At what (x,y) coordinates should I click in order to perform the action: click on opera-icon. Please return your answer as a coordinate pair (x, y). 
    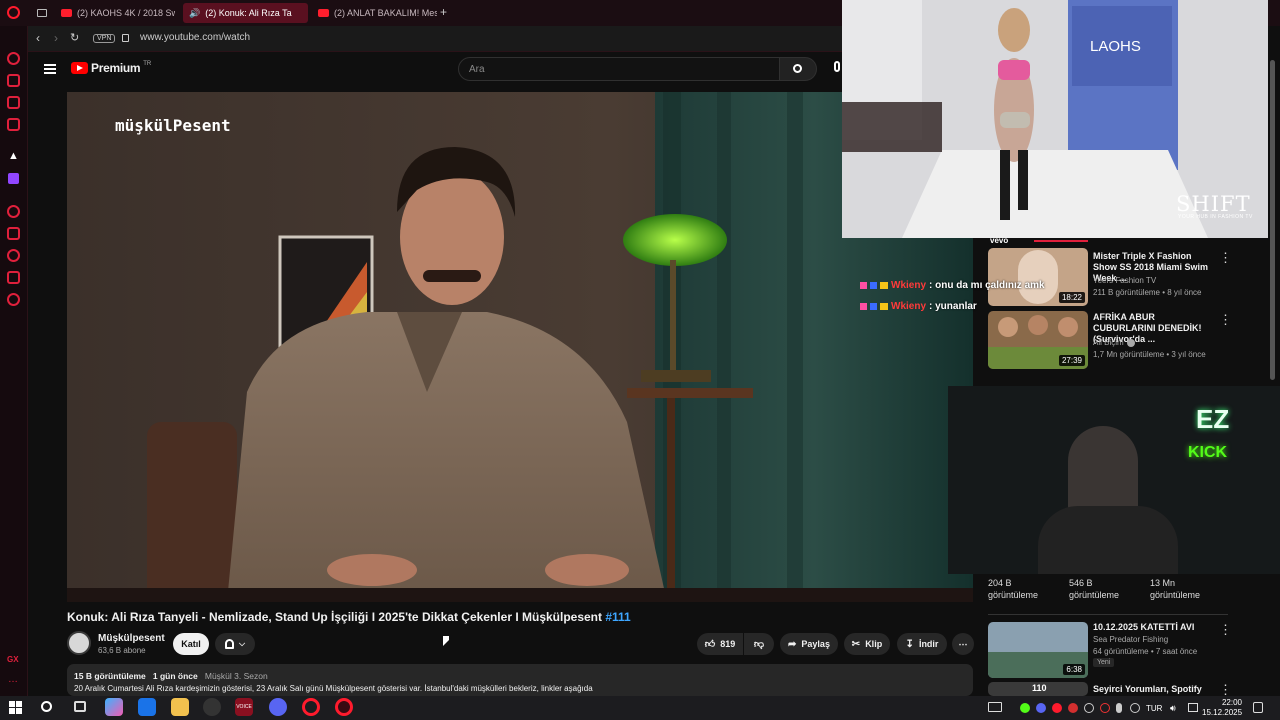
    Looking at the image, I should click on (311, 707).